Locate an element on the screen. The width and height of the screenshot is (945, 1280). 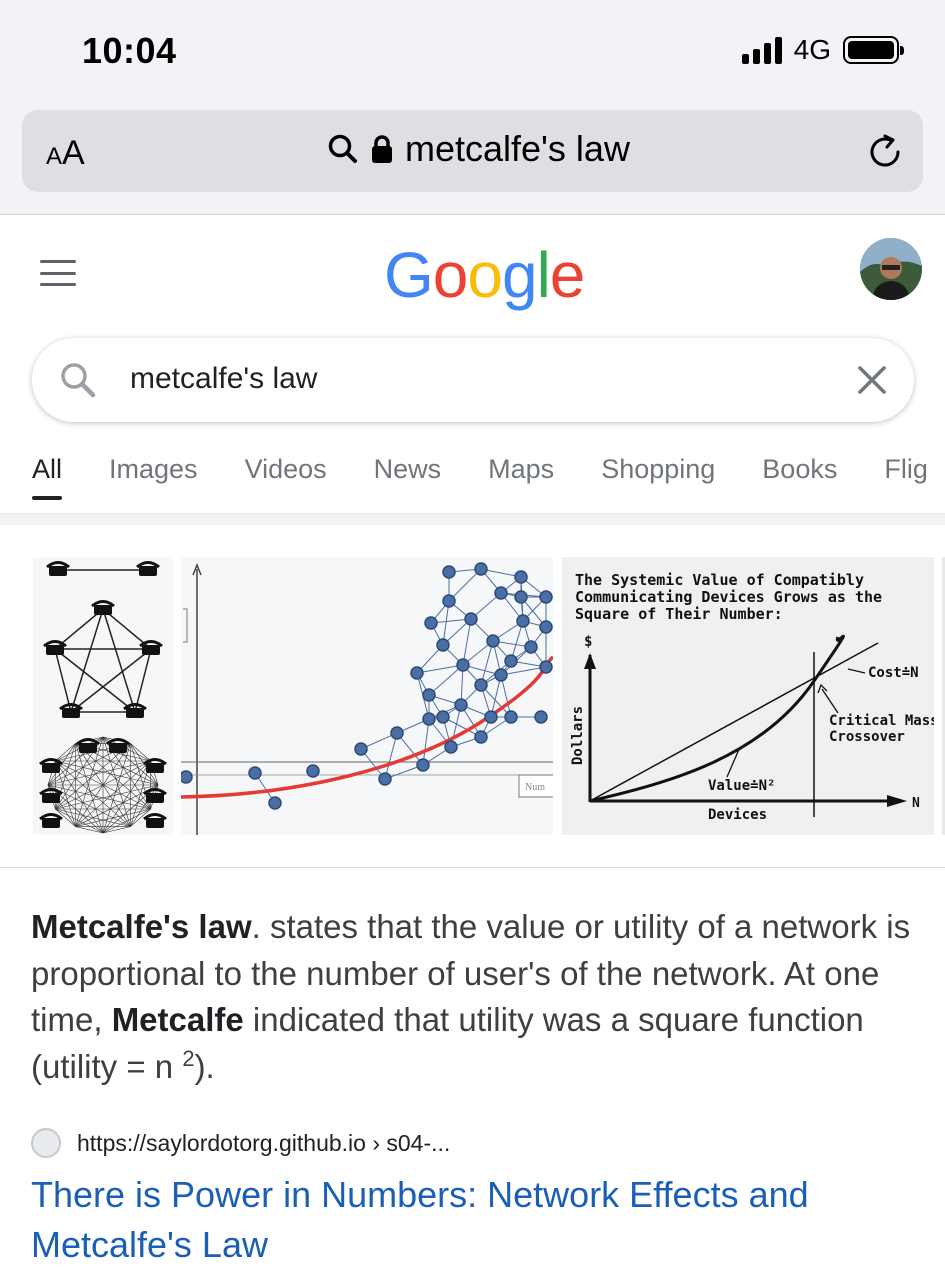
address-bar: AA metcalfe's law is located at coordinates (472, 151).